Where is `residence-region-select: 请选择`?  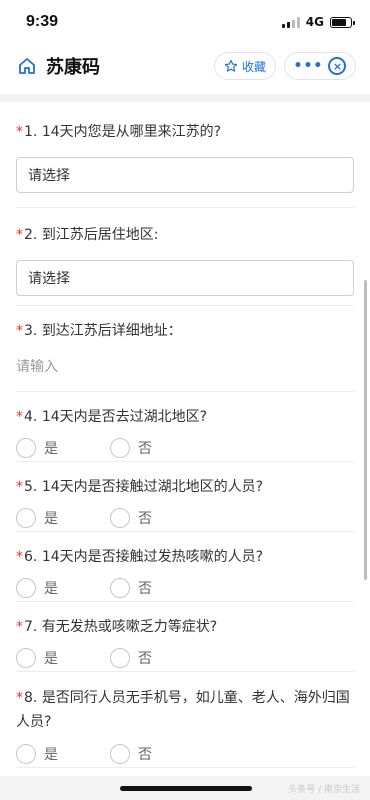 residence-region-select: 请选择 is located at coordinates (185, 278).